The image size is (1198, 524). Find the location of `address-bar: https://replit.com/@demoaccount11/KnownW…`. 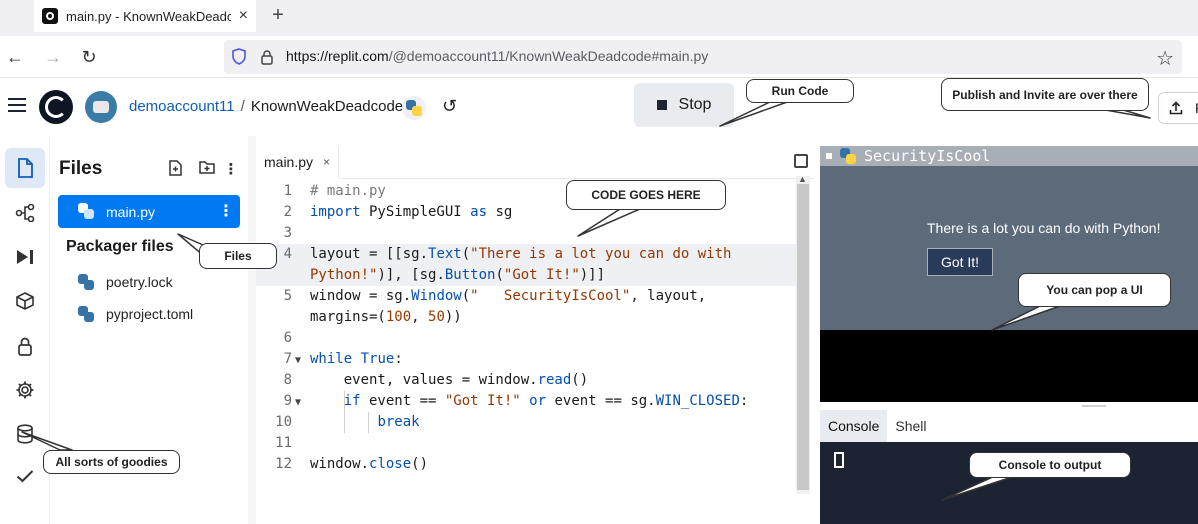

address-bar: https://replit.com/@demoaccount11/KnownW… is located at coordinates (703, 57).